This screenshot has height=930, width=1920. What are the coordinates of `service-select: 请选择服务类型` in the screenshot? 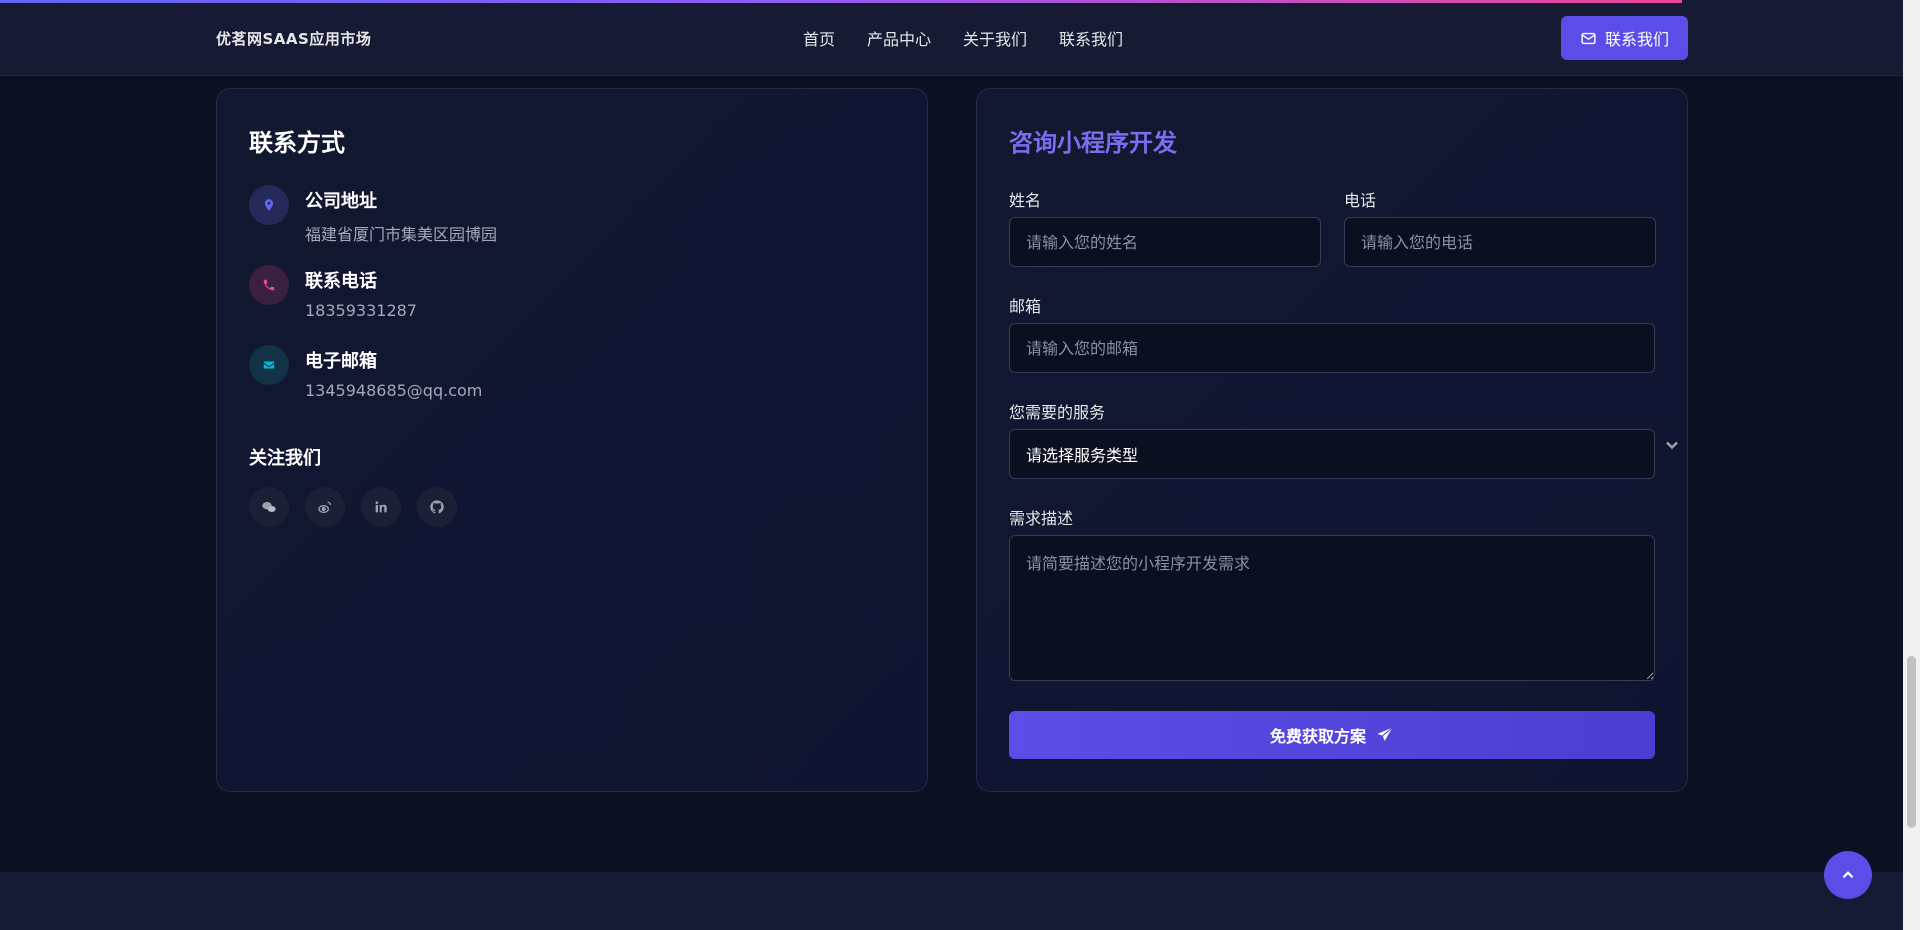 It's located at (1332, 454).